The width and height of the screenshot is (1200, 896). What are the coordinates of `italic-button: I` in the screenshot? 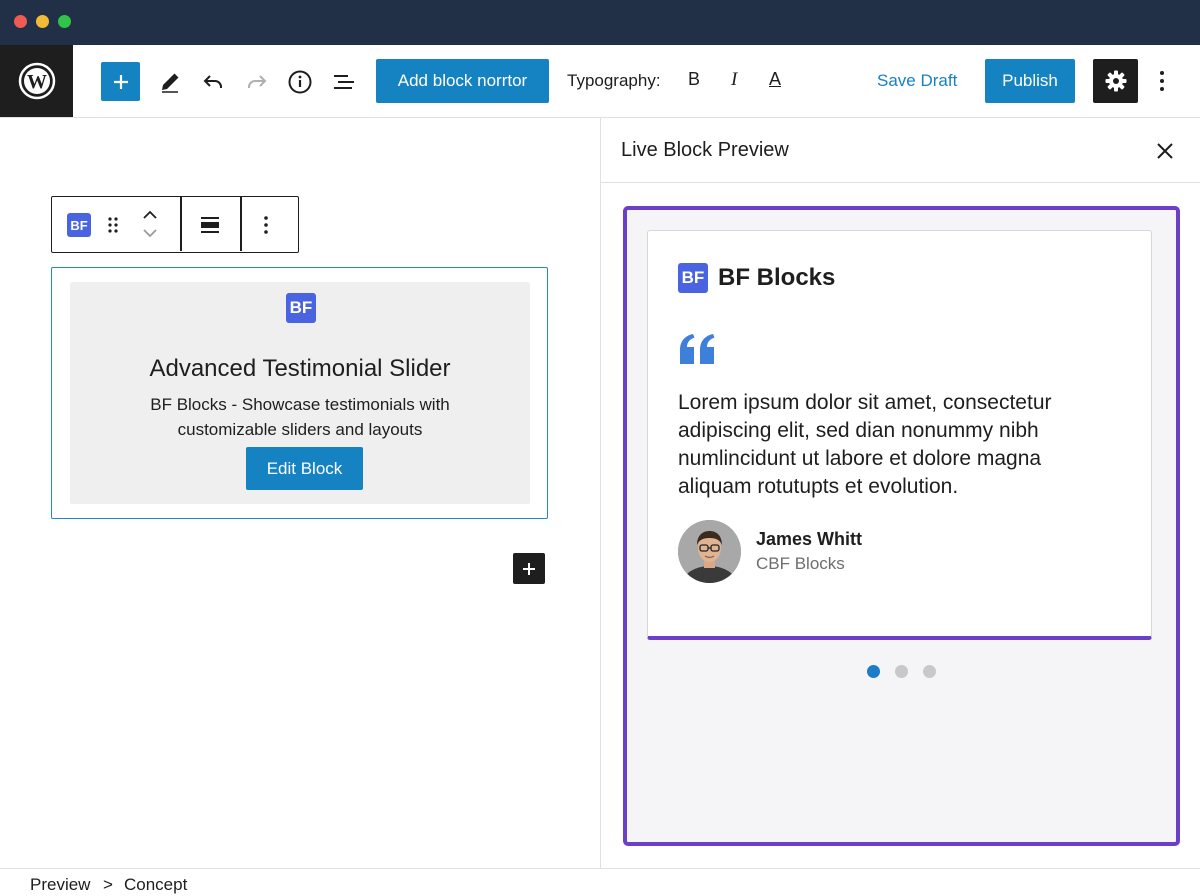 It's located at (734, 80).